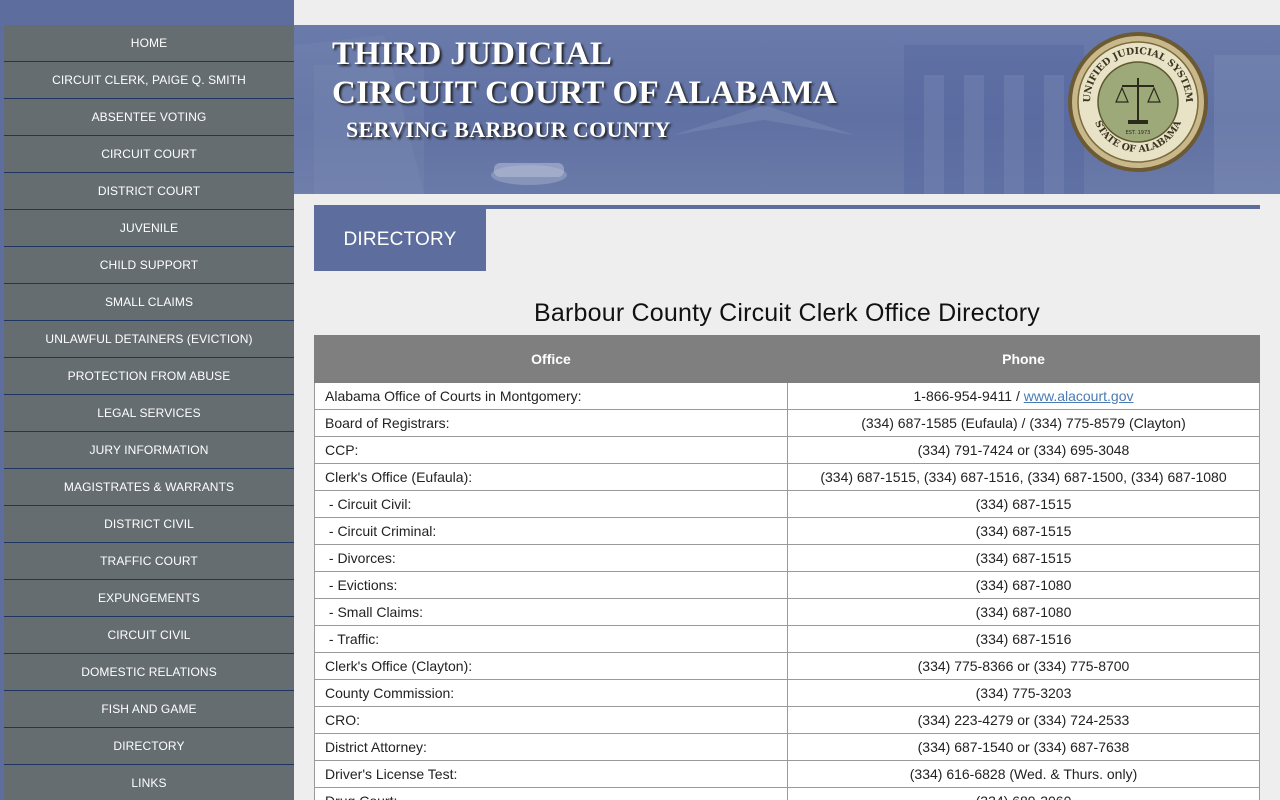  What do you see at coordinates (551, 359) in the screenshot?
I see `column-header-office: Office` at bounding box center [551, 359].